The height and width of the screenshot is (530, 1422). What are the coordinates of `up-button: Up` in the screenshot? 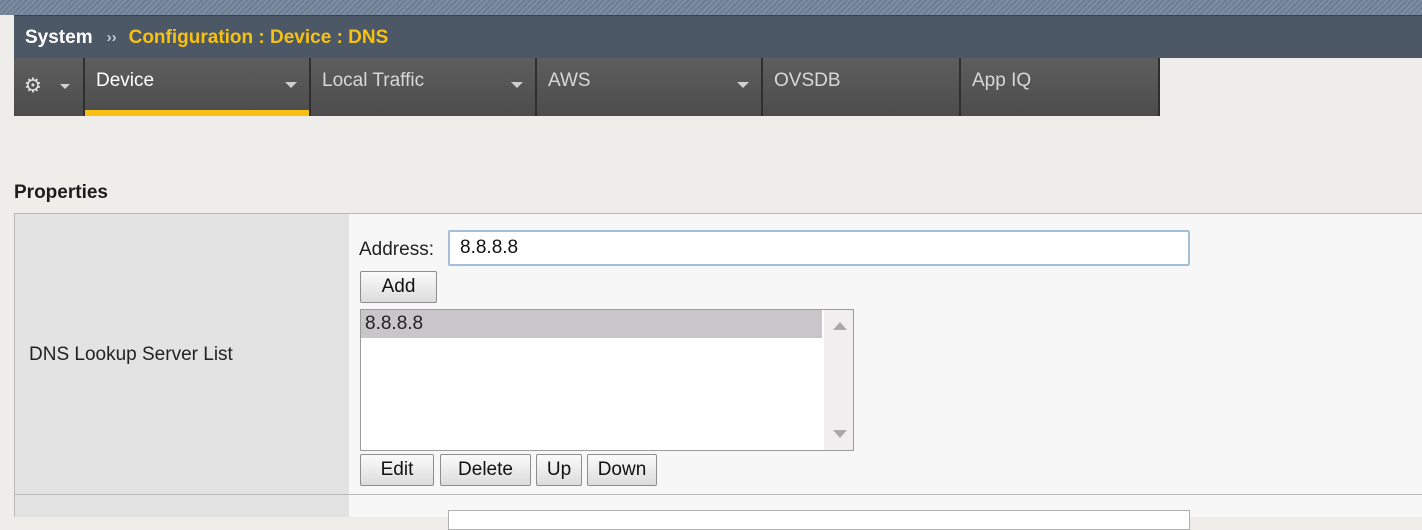 It's located at (559, 470).